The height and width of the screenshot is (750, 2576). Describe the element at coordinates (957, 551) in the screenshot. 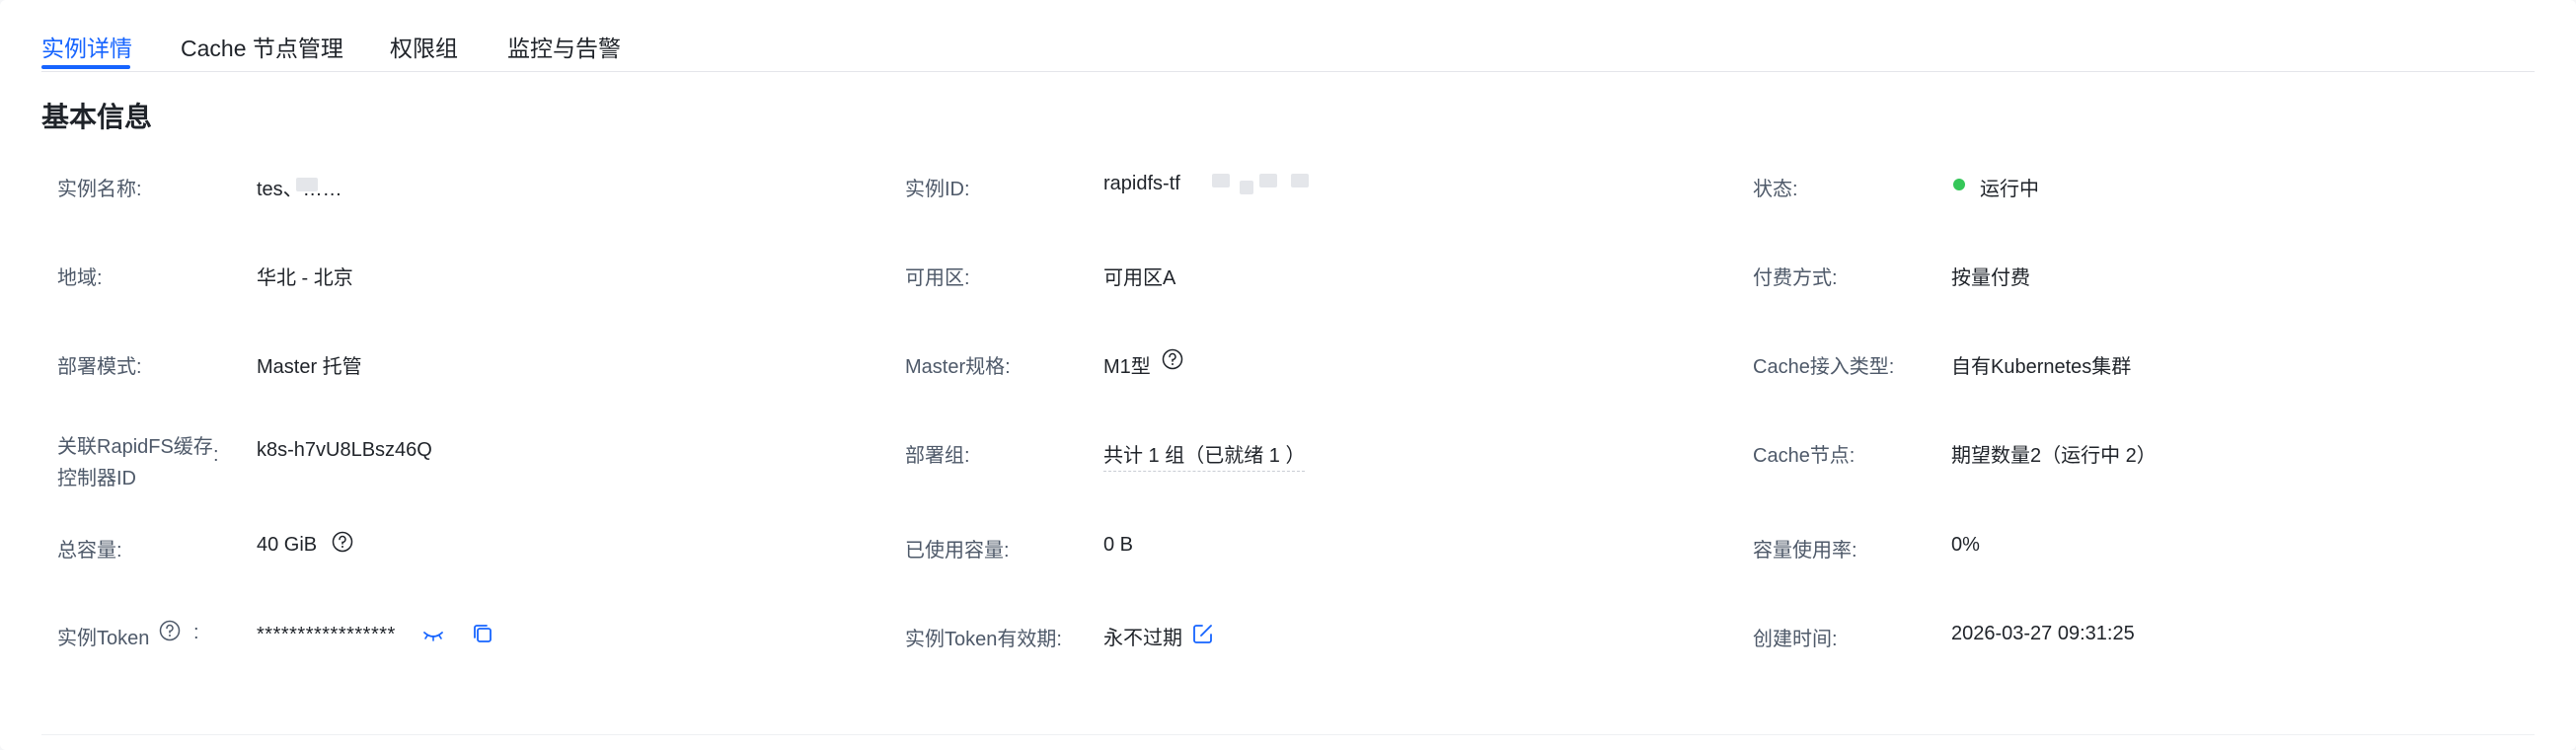

I see `used-capacity-label: 已使用容量:` at that location.